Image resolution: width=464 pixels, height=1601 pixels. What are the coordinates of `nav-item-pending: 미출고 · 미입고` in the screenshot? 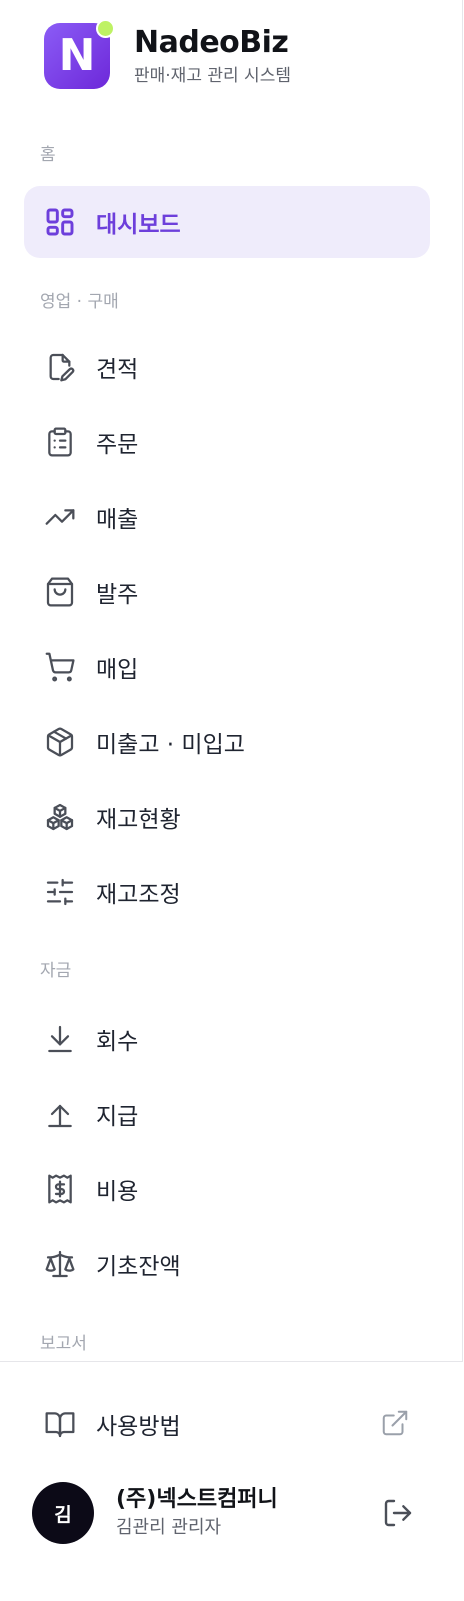 It's located at (227, 742).